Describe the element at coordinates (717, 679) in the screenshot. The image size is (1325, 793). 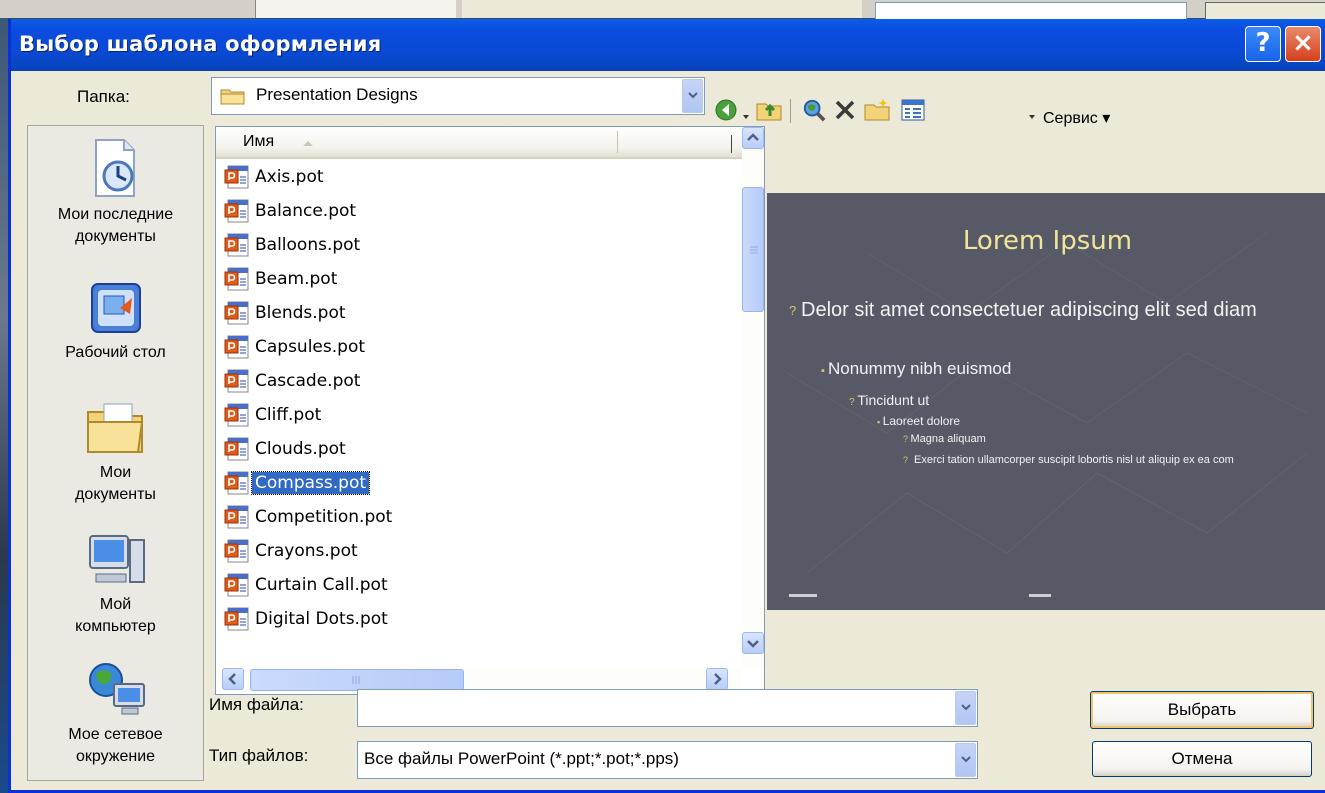
I see `scroll-right-button` at that location.